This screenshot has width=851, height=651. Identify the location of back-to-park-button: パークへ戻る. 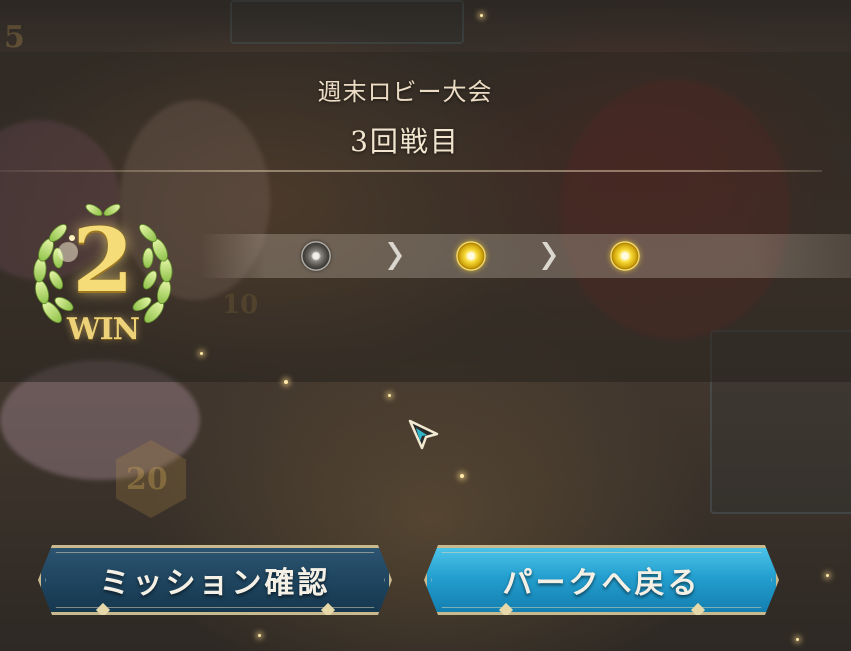
(601, 580).